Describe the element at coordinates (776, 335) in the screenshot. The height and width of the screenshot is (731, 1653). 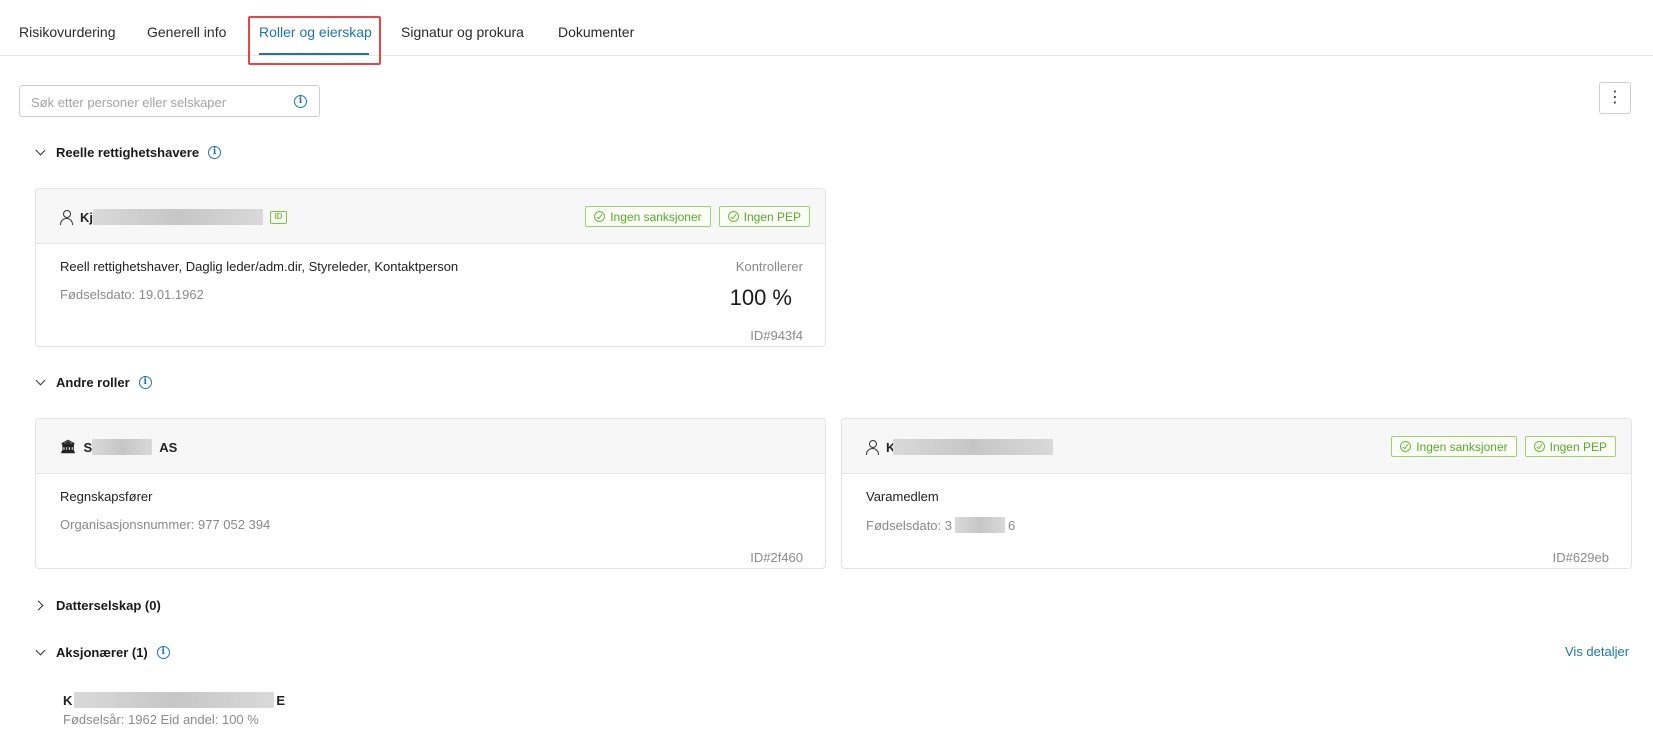
I see `card-id: ID#943f4` at that location.